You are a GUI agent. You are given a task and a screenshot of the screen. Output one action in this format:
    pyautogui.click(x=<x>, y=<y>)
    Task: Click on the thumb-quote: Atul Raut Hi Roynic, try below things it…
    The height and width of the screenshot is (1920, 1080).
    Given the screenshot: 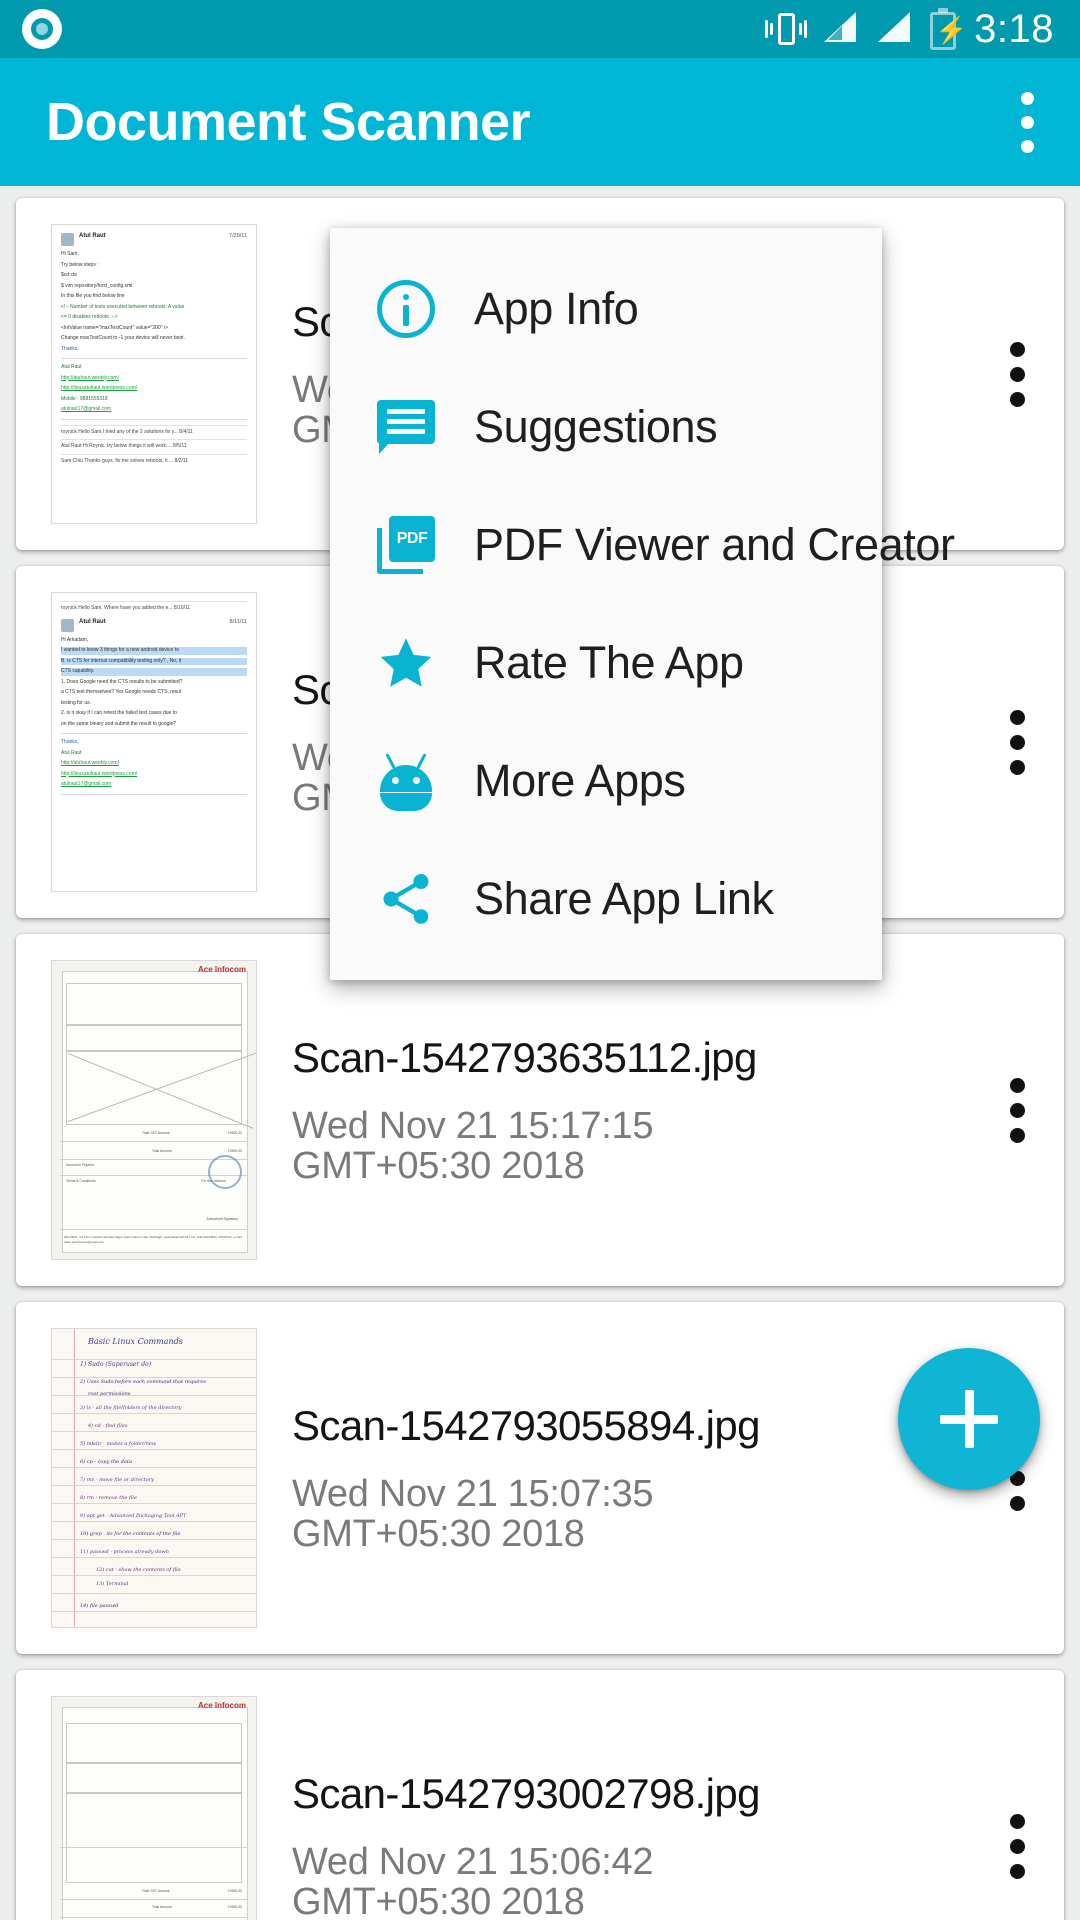 What is the action you would take?
    pyautogui.click(x=154, y=445)
    